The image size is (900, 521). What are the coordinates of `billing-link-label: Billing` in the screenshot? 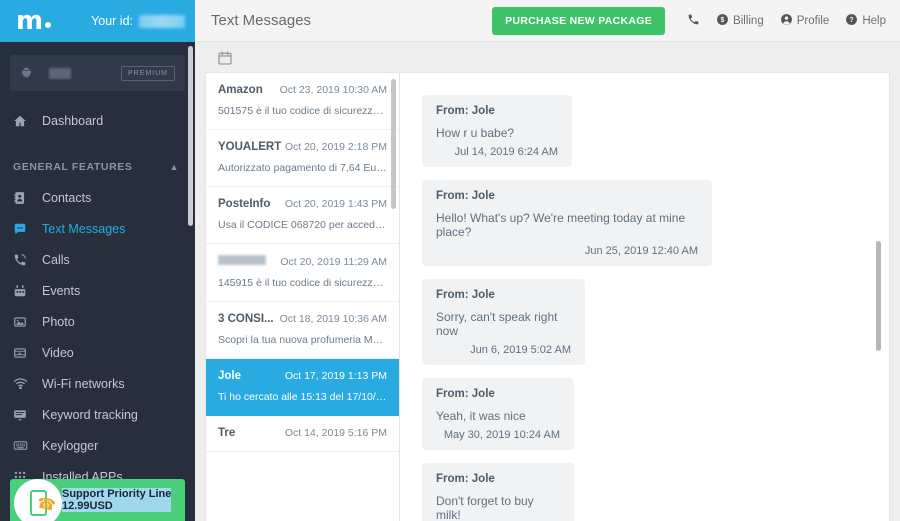 It's located at (748, 20).